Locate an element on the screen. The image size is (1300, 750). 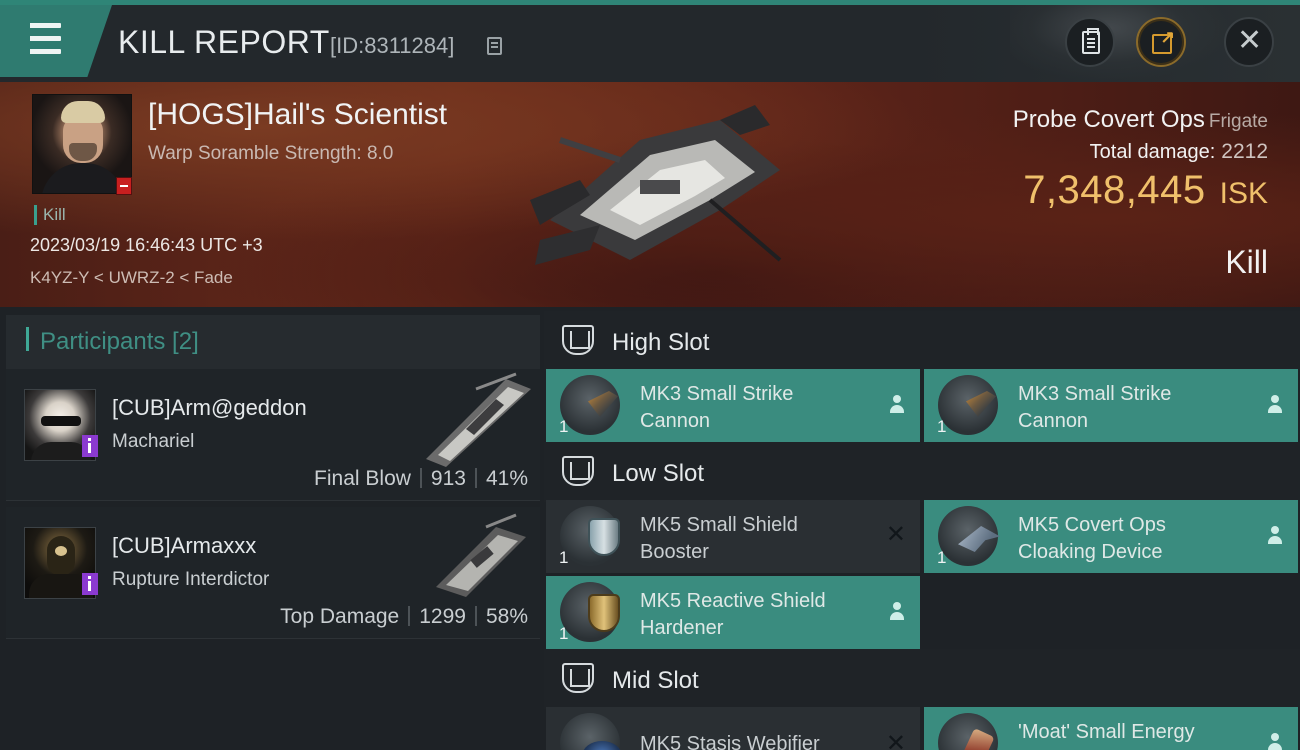
kill-tag: Kill is located at coordinates (50, 215).